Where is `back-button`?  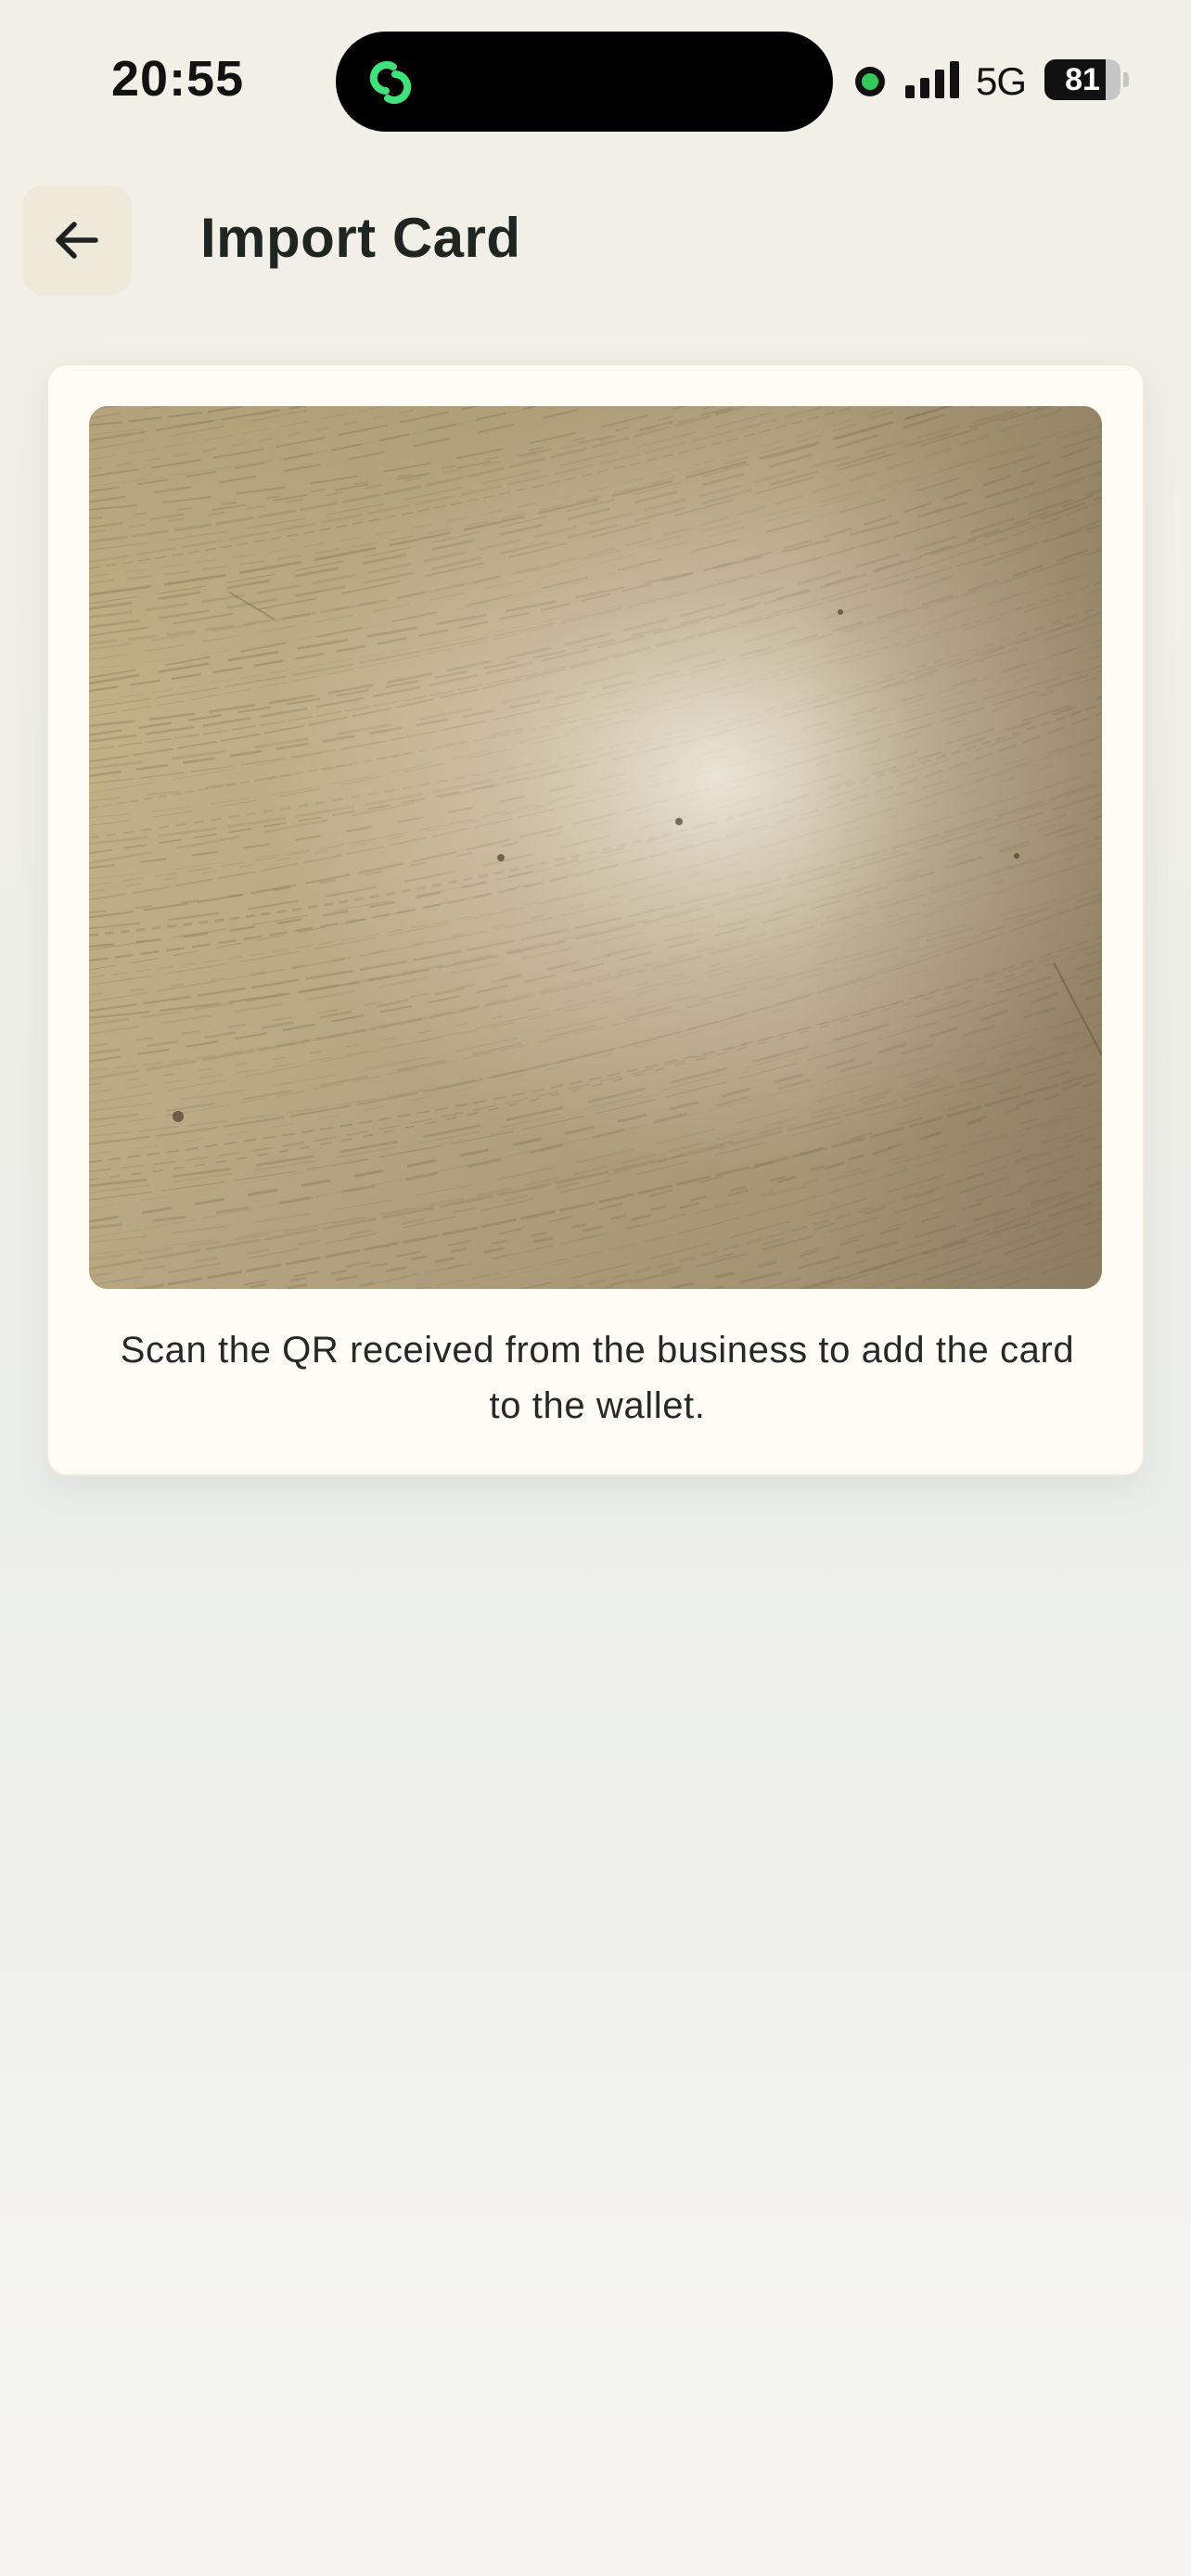
back-button is located at coordinates (77, 240).